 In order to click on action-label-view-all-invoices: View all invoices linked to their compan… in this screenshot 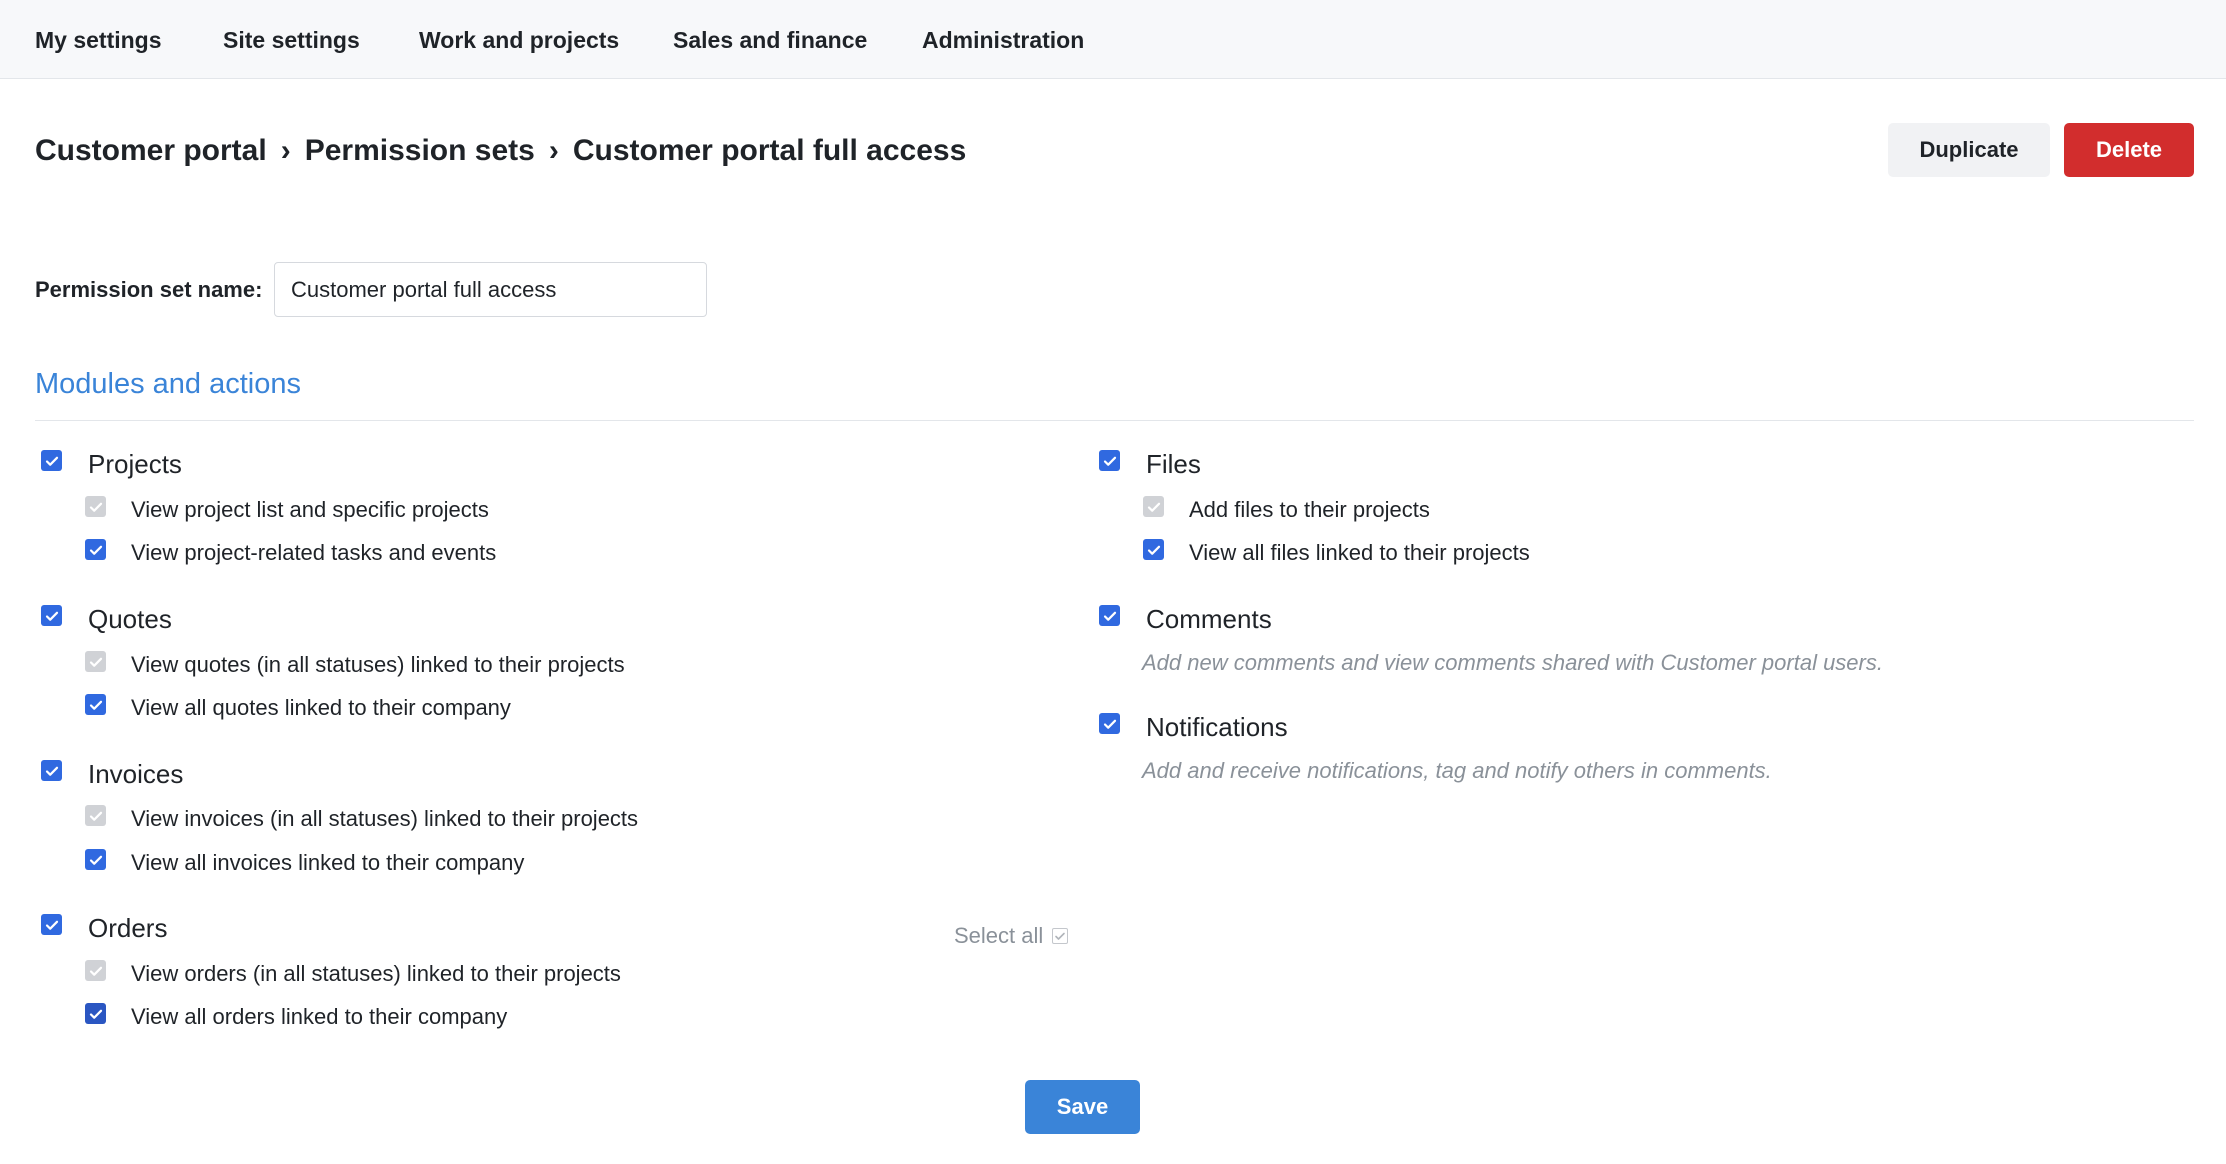, I will do `click(328, 862)`.